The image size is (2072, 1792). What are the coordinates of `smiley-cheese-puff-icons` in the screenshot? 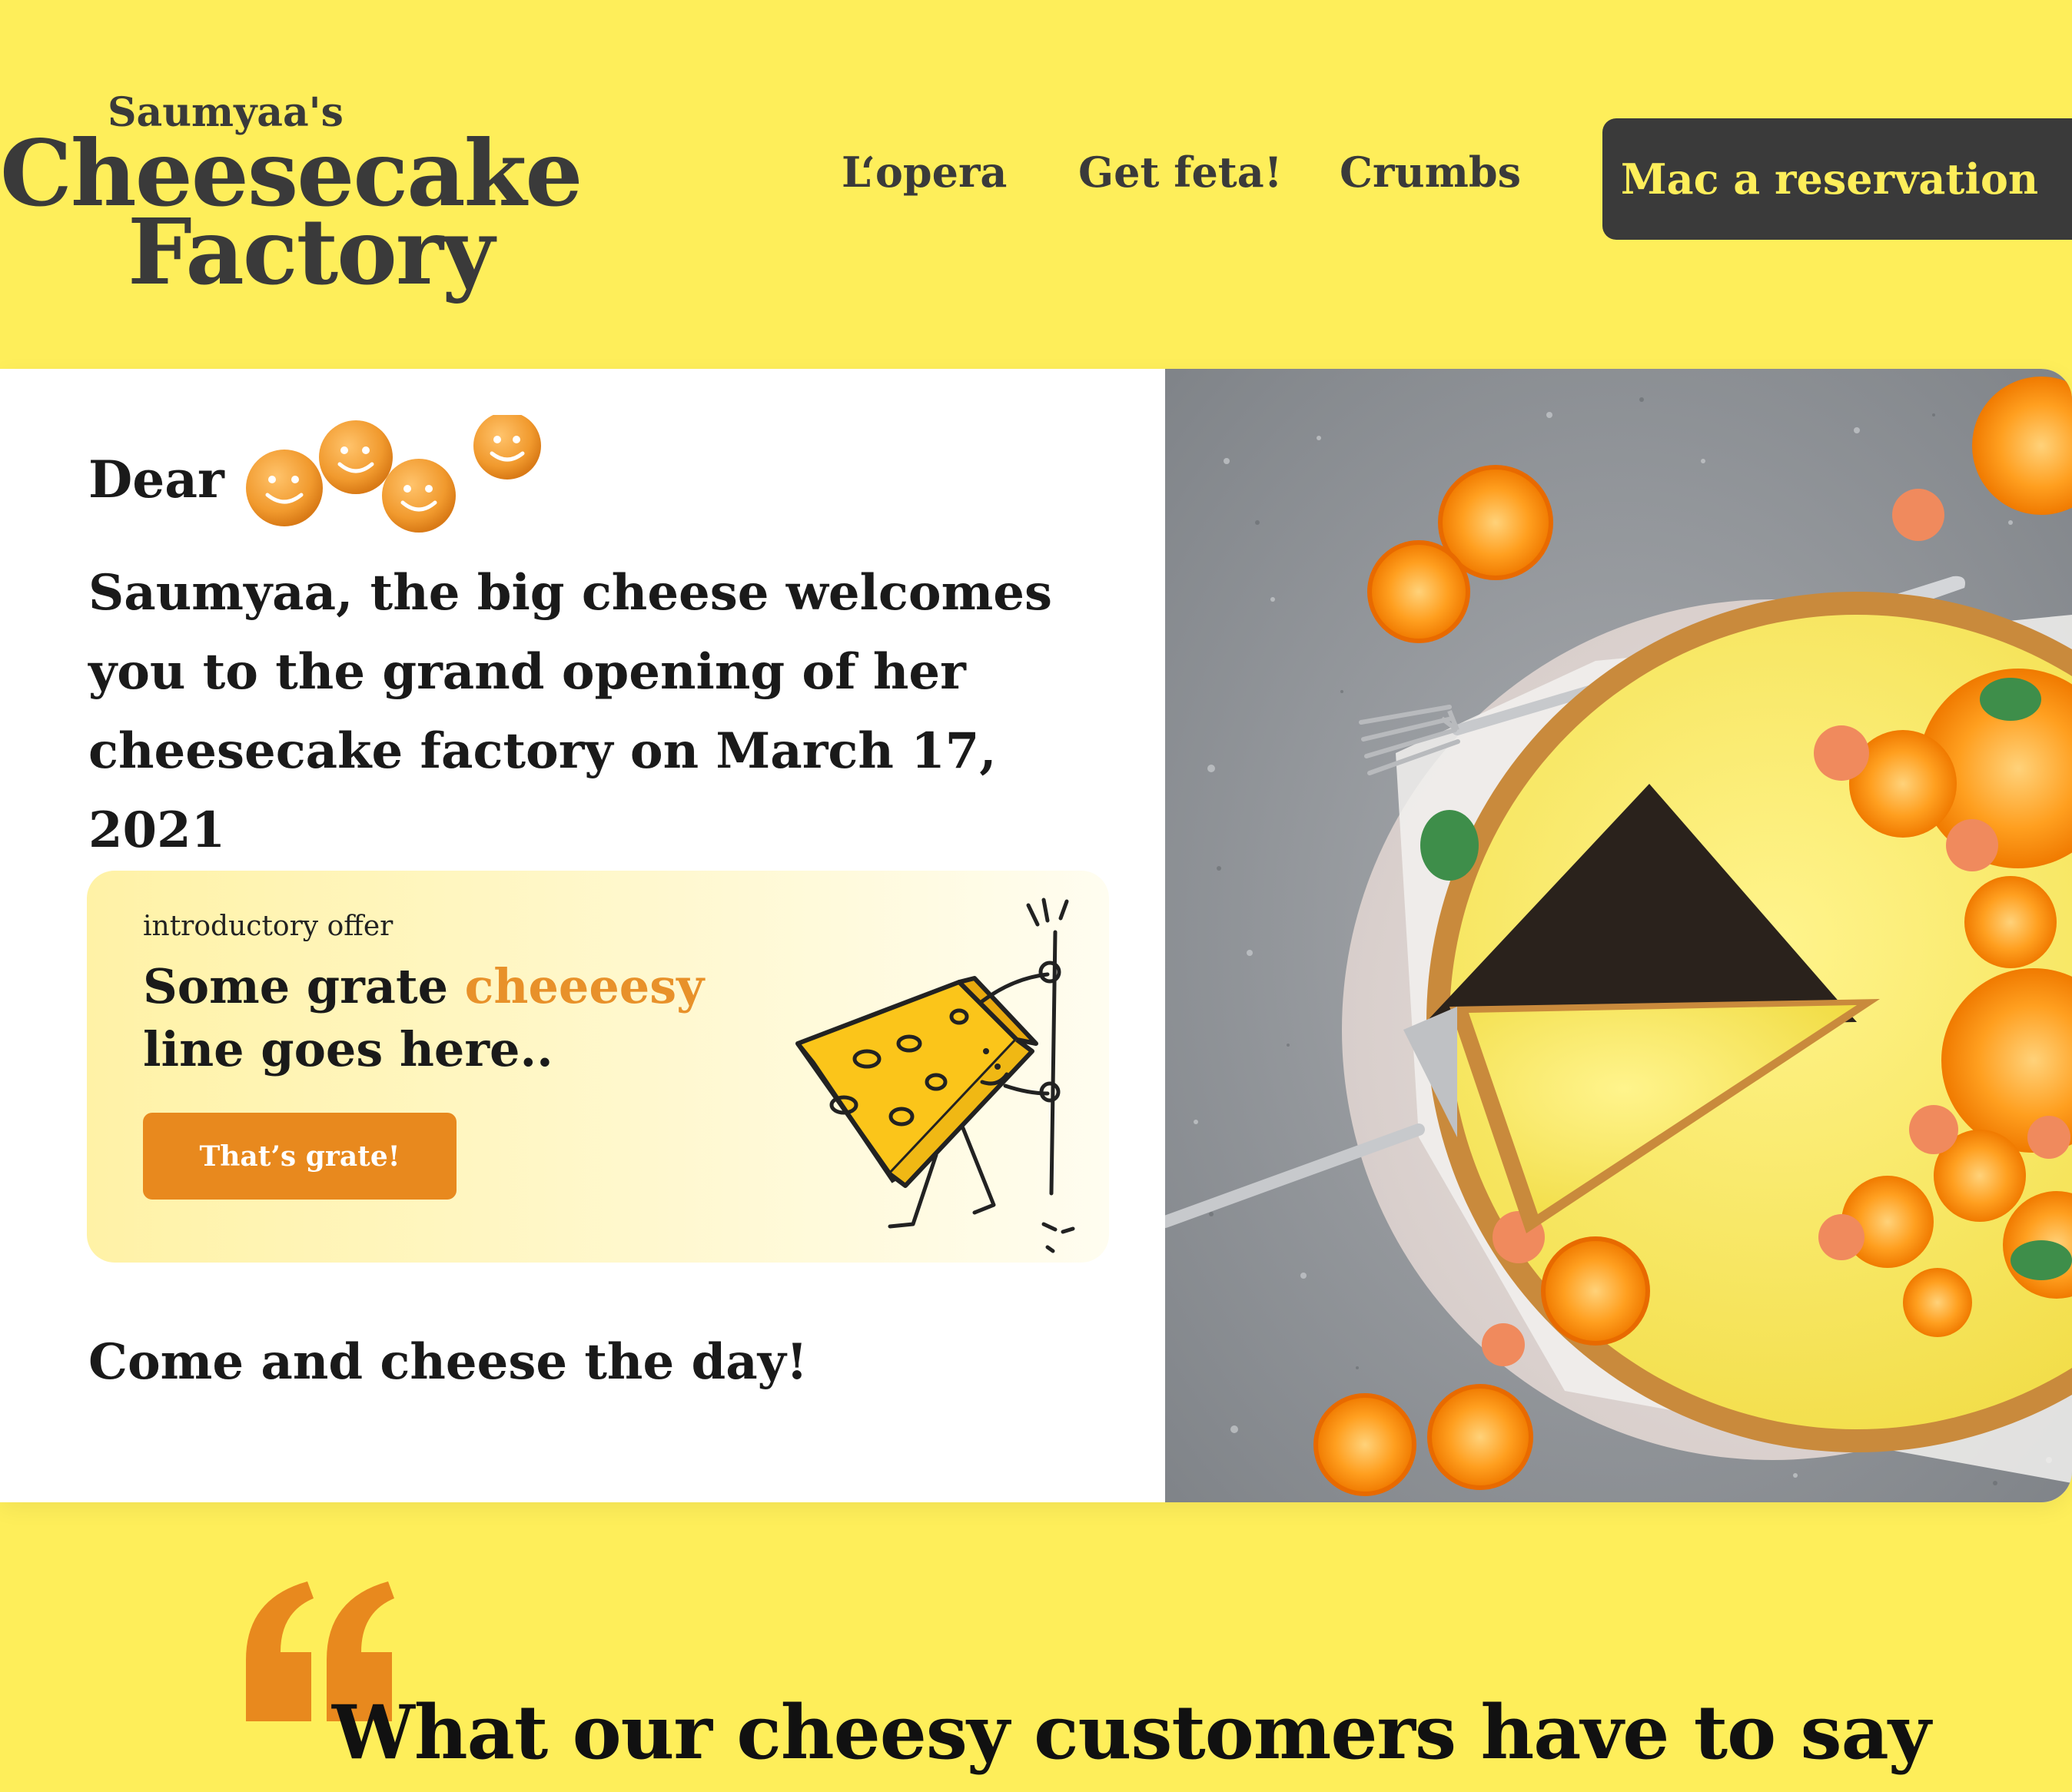 It's located at (393, 474).